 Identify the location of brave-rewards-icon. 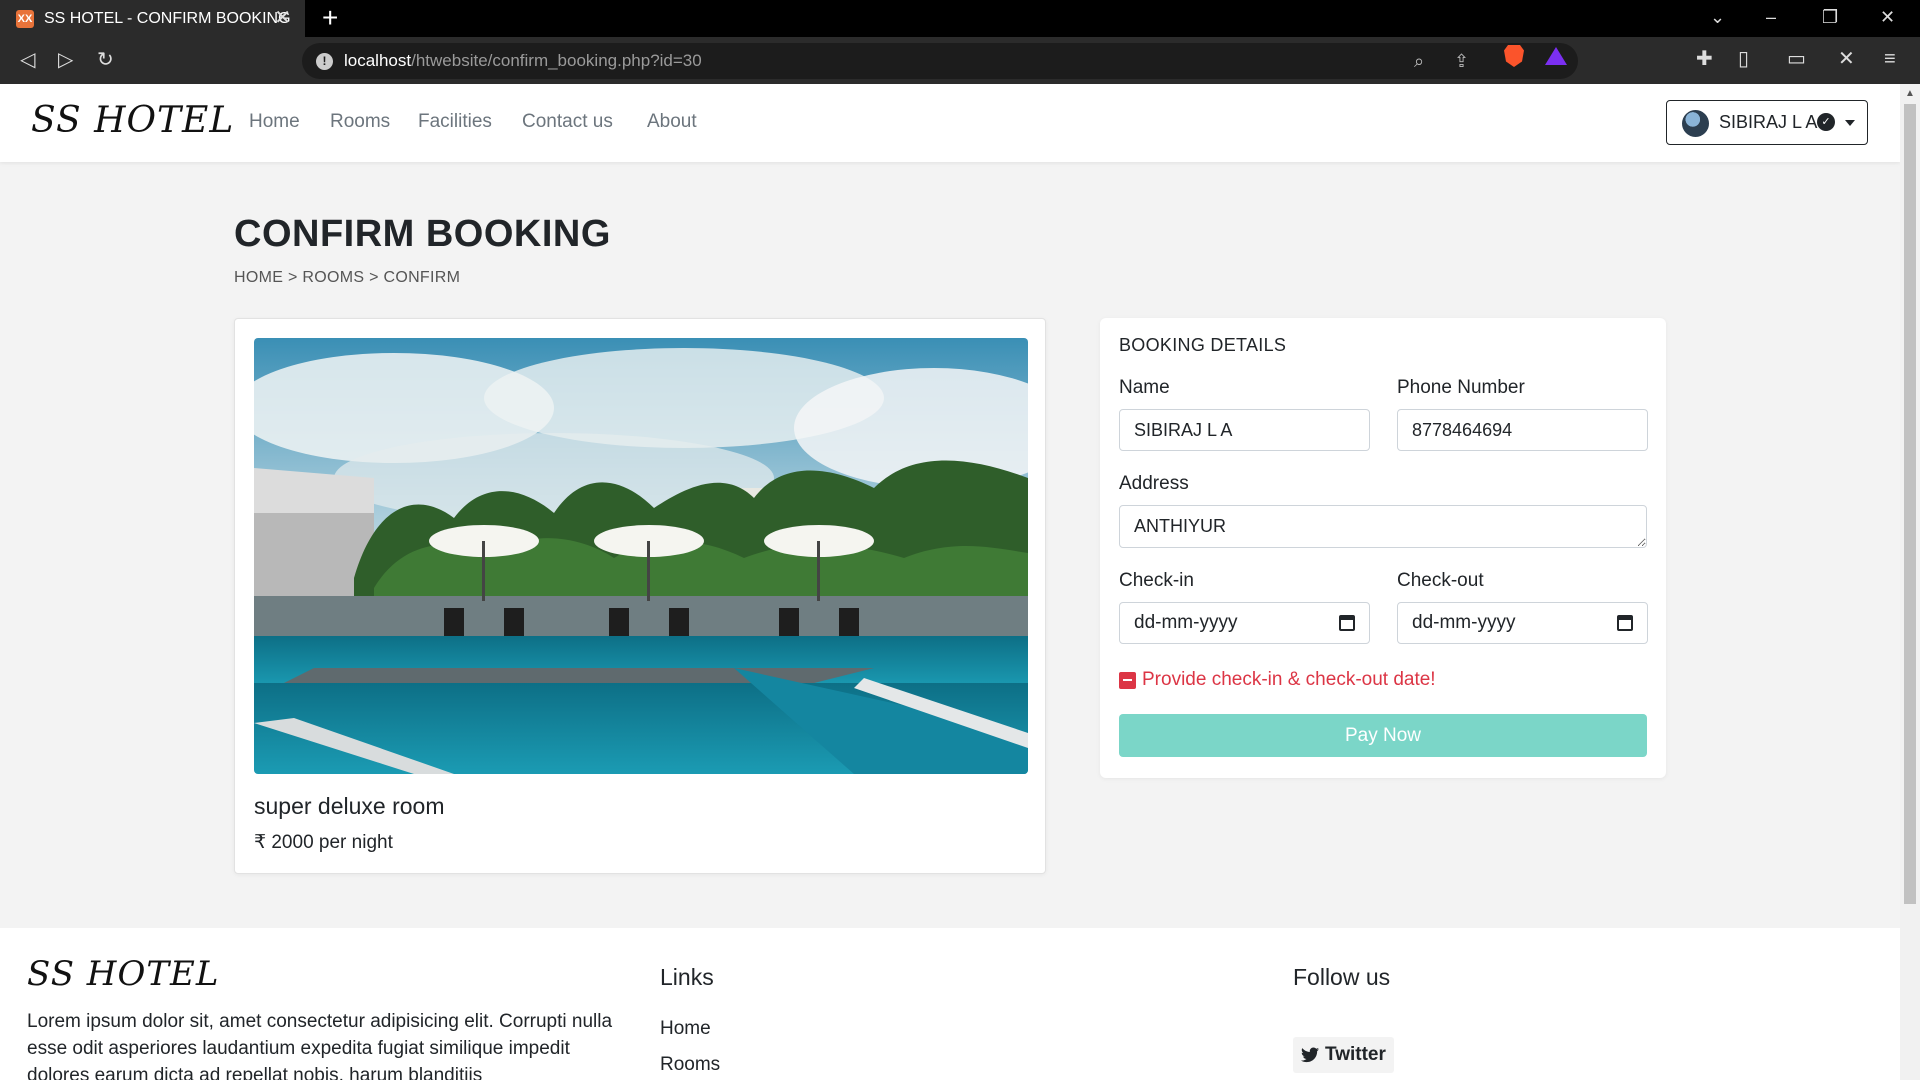
(1556, 56).